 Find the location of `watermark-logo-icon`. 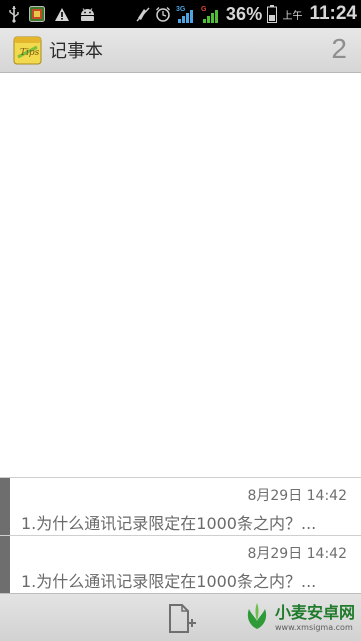

watermark-logo-icon is located at coordinates (257, 618).